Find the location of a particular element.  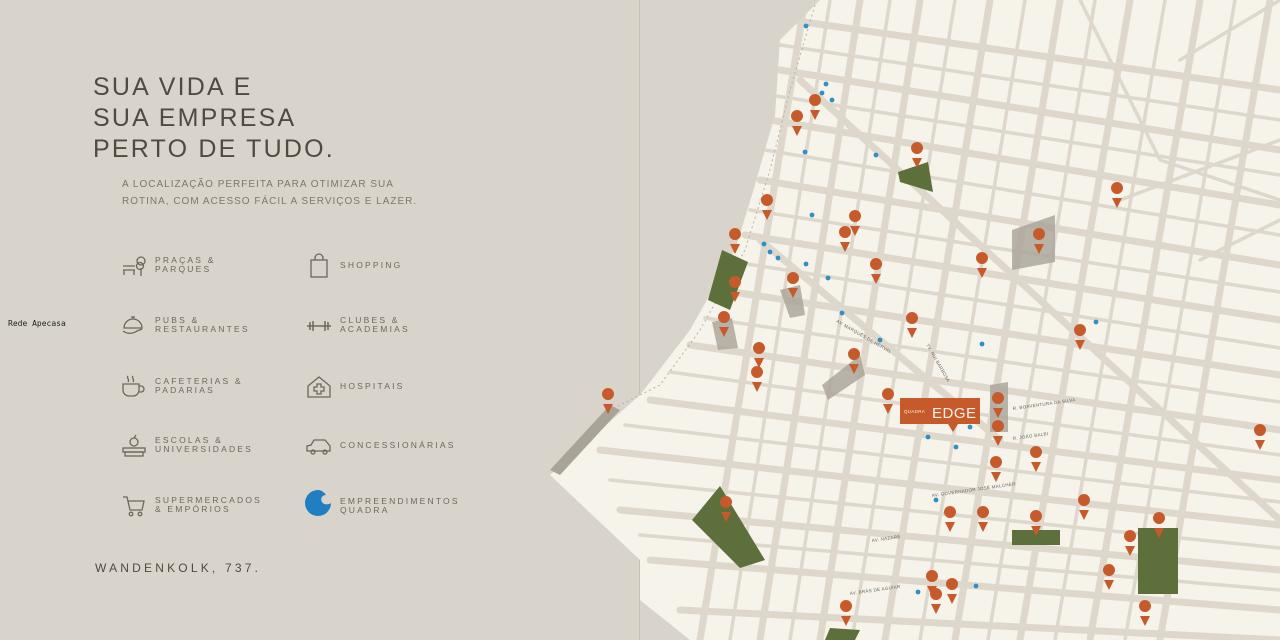

project-logo: EDGE is located at coordinates (954, 413).